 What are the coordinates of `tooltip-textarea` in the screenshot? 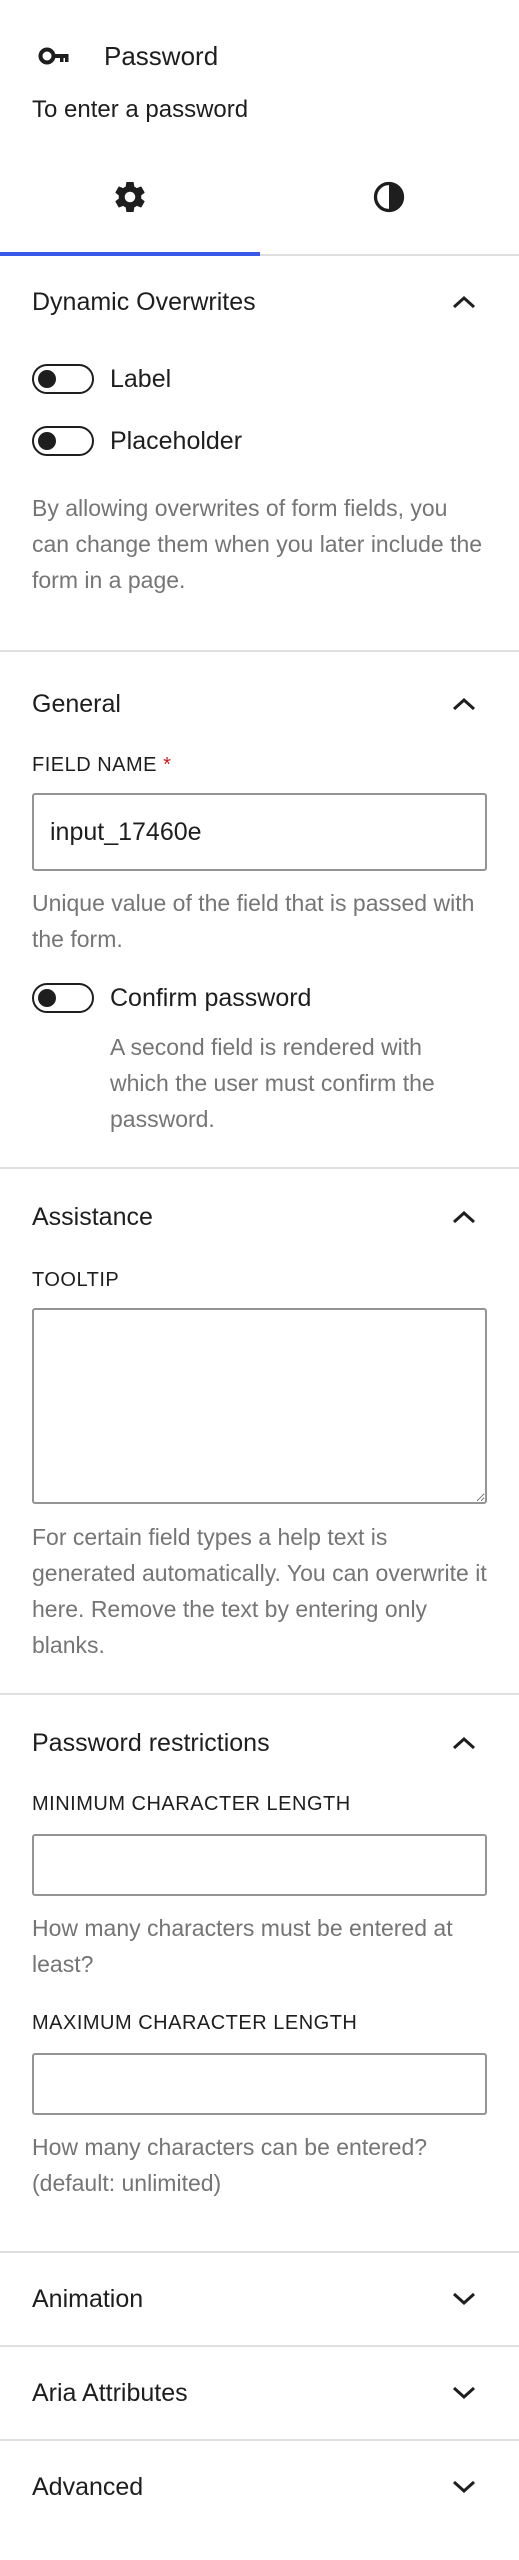 It's located at (259, 1406).